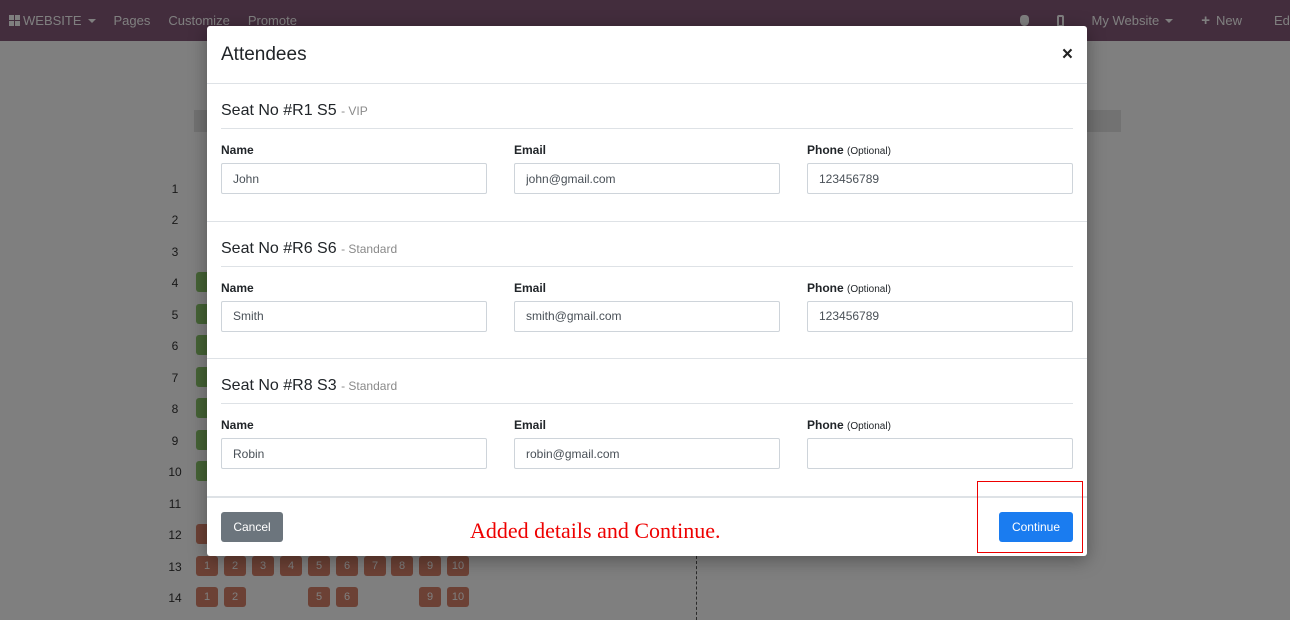 This screenshot has height=620, width=1290. Describe the element at coordinates (647, 106) in the screenshot. I see `seat-heading: Seat No #R1 S5 - VIP` at that location.